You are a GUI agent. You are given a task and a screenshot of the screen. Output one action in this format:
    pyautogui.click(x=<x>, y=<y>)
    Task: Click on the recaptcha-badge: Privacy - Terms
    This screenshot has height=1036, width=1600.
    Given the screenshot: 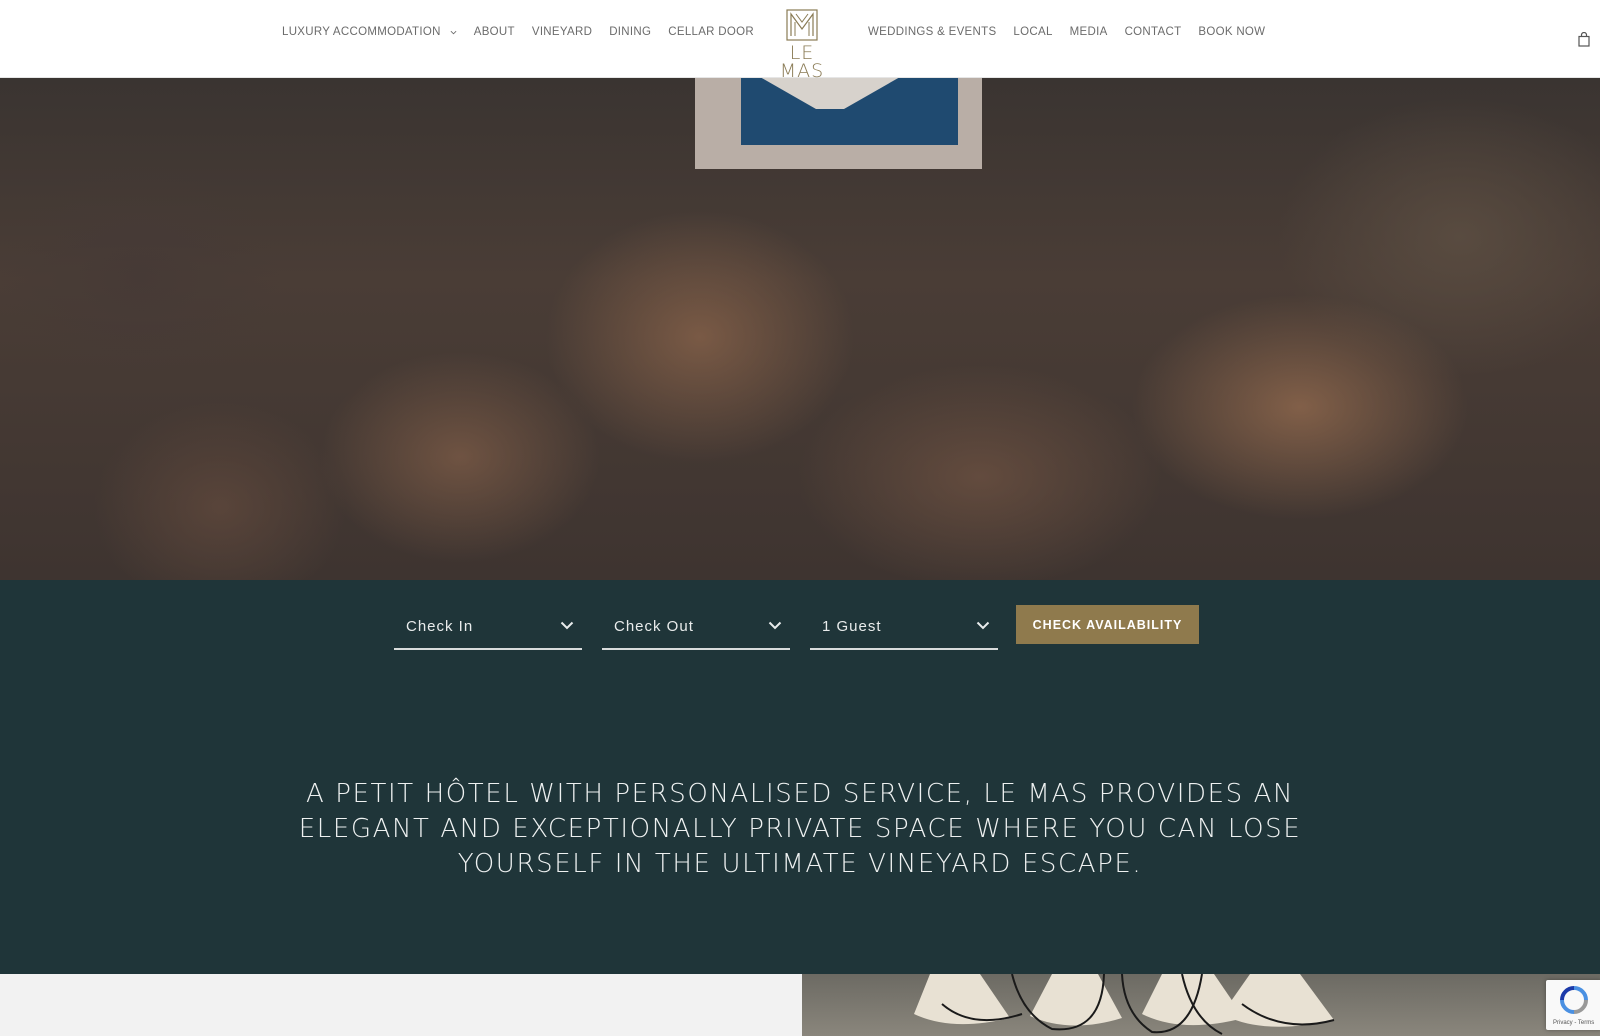 What is the action you would take?
    pyautogui.click(x=1573, y=1005)
    